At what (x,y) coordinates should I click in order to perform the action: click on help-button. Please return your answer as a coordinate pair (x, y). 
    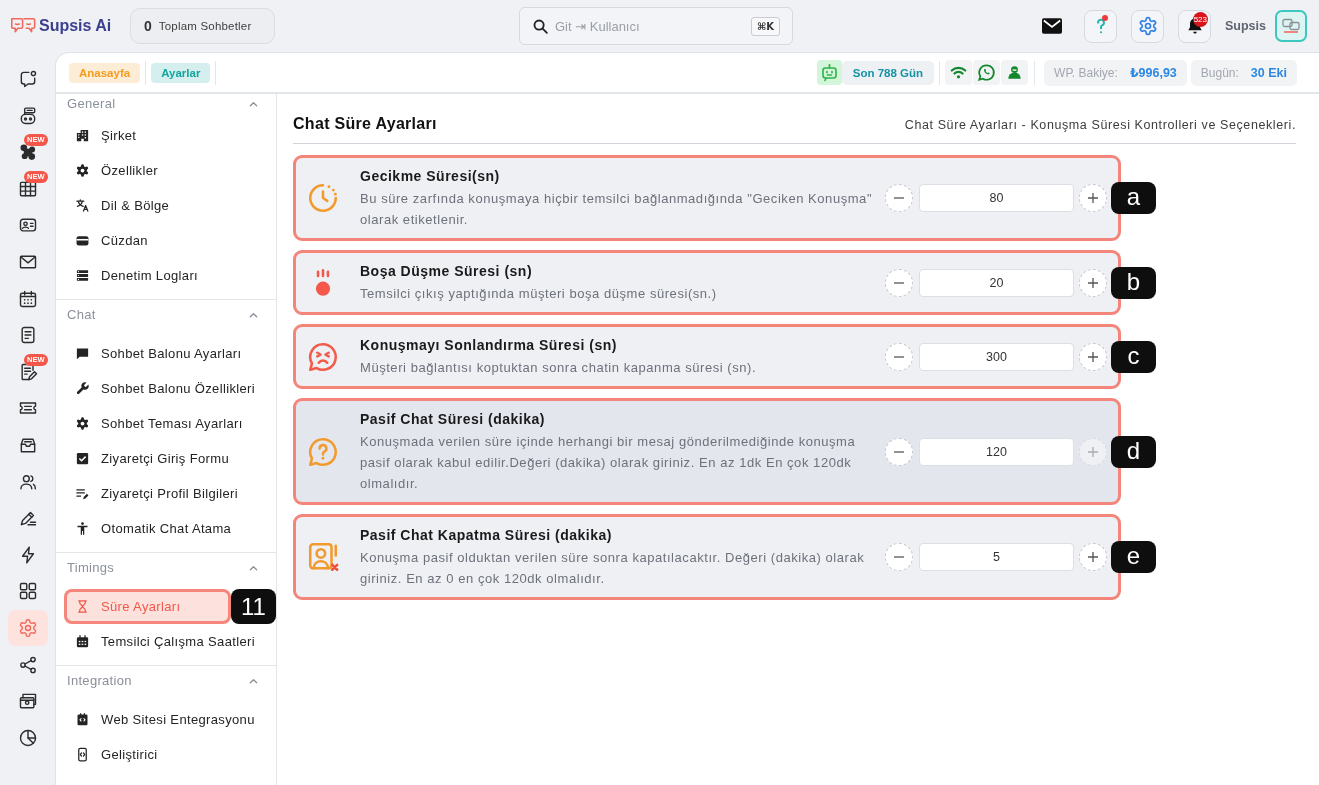
    Looking at the image, I should click on (1100, 26).